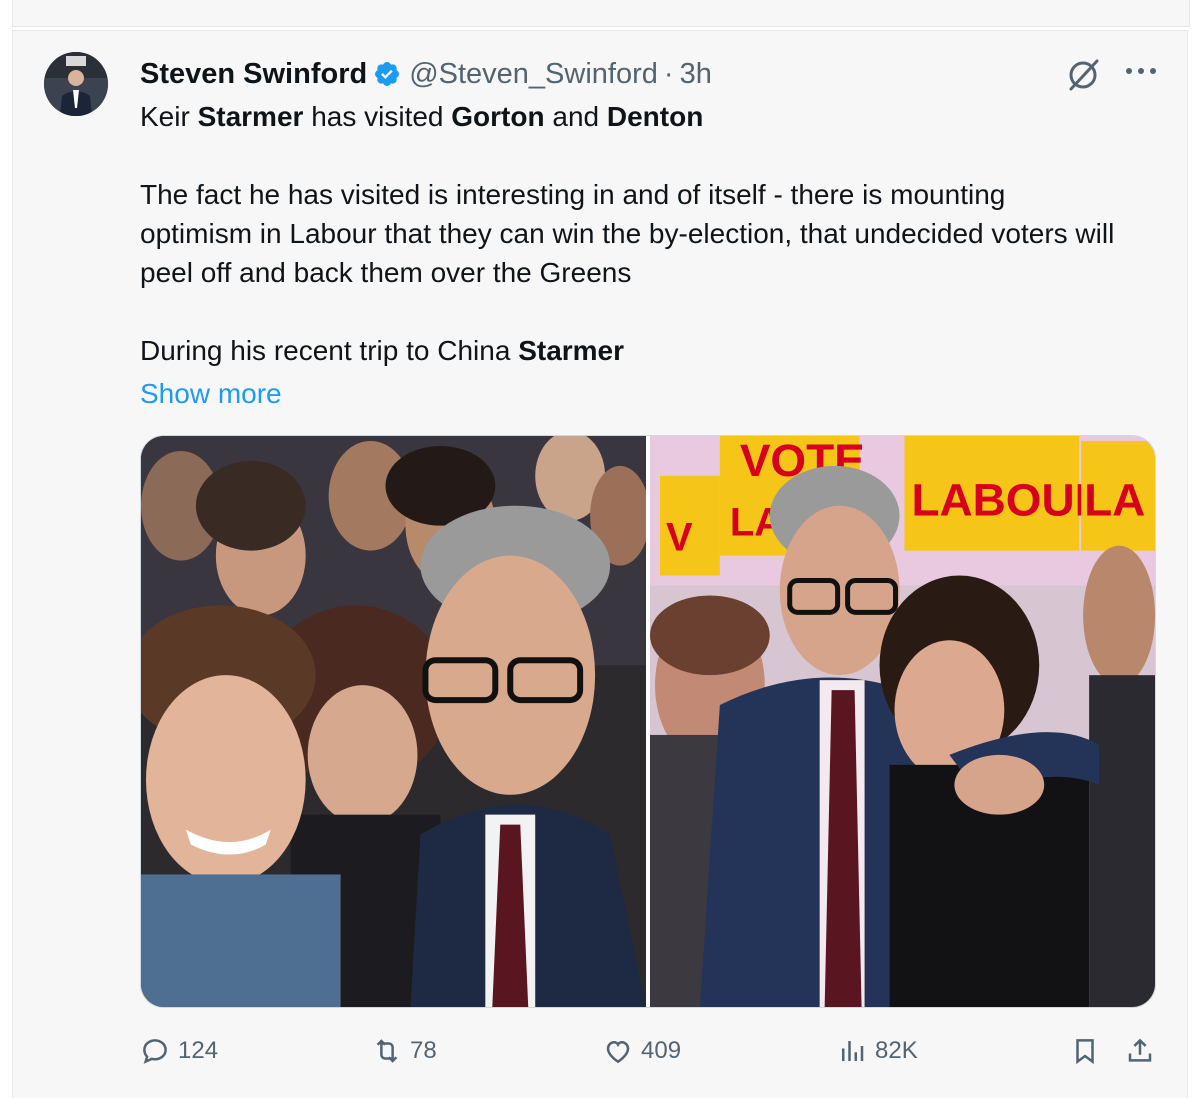  Describe the element at coordinates (533, 74) in the screenshot. I see `author-handle: @Steven_Swinford` at that location.